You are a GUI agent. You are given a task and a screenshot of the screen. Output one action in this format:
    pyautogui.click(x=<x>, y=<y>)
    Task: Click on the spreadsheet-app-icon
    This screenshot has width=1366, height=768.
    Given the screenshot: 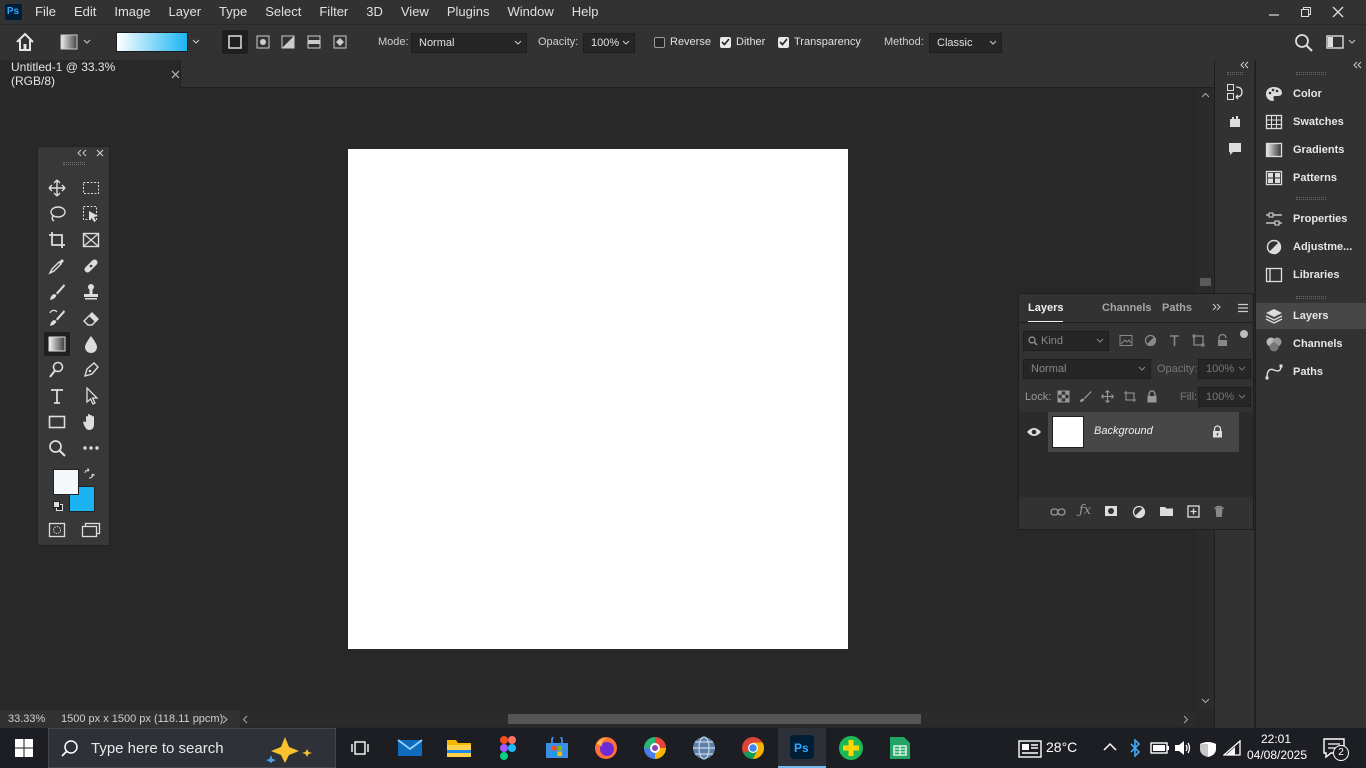 What is the action you would take?
    pyautogui.click(x=900, y=748)
    